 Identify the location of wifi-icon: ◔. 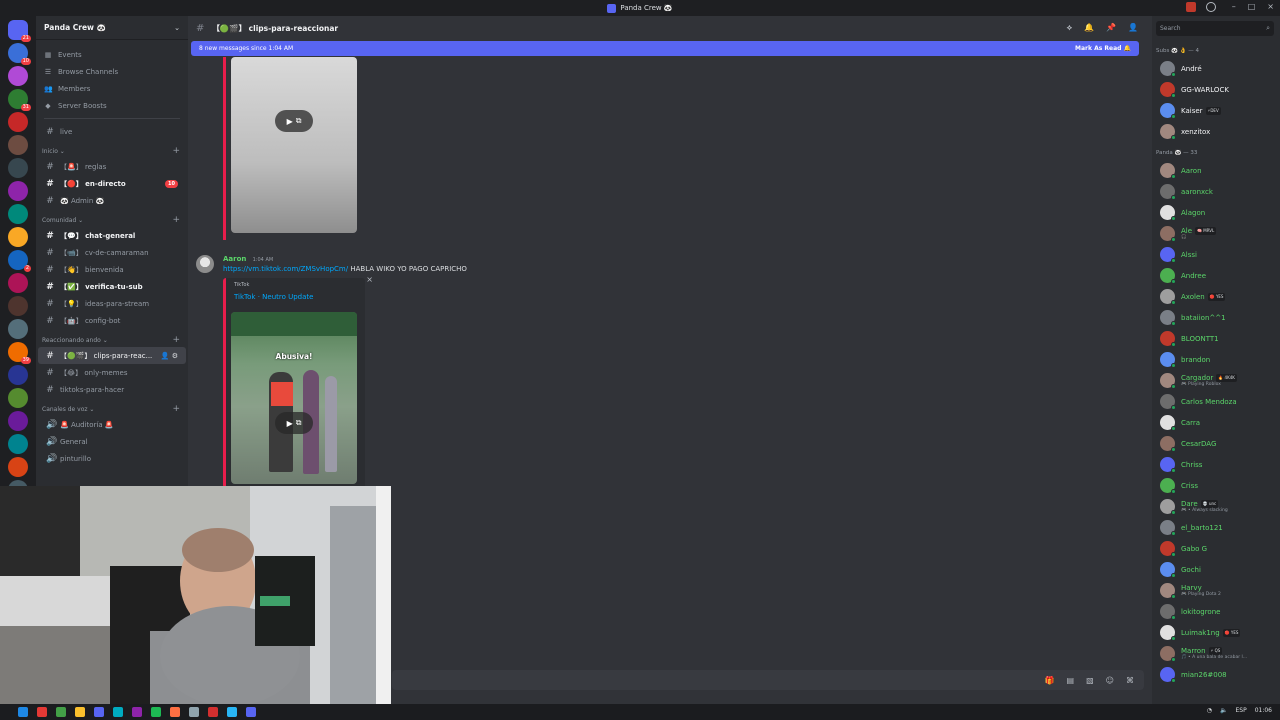
(1209, 710).